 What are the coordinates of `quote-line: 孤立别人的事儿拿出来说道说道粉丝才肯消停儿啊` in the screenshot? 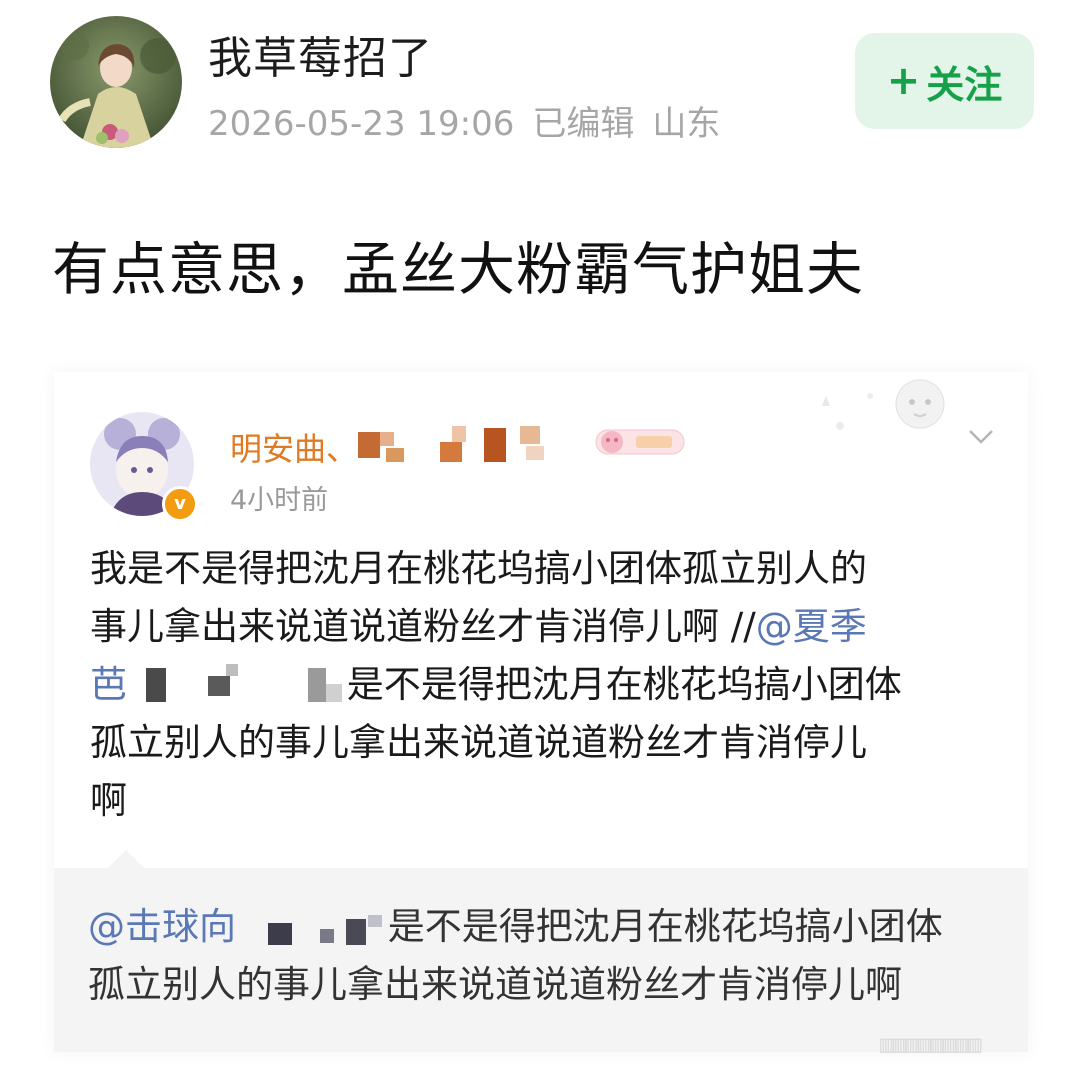 It's located at (495, 984).